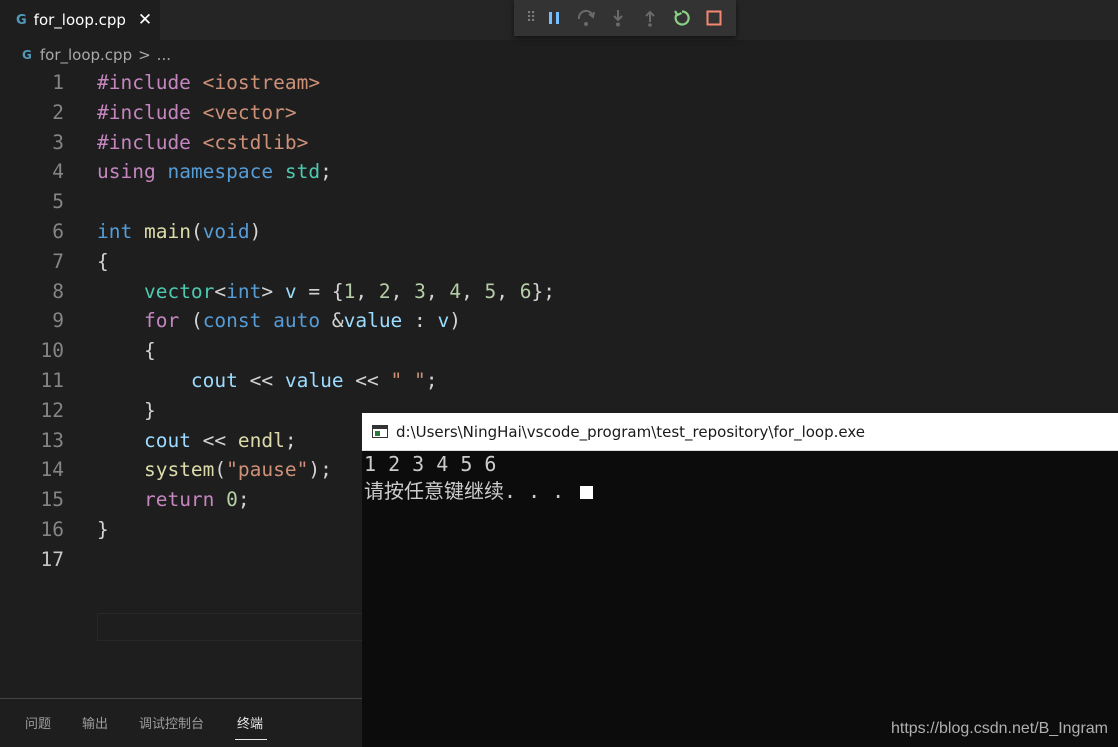  I want to click on line-number: 3, so click(58, 142).